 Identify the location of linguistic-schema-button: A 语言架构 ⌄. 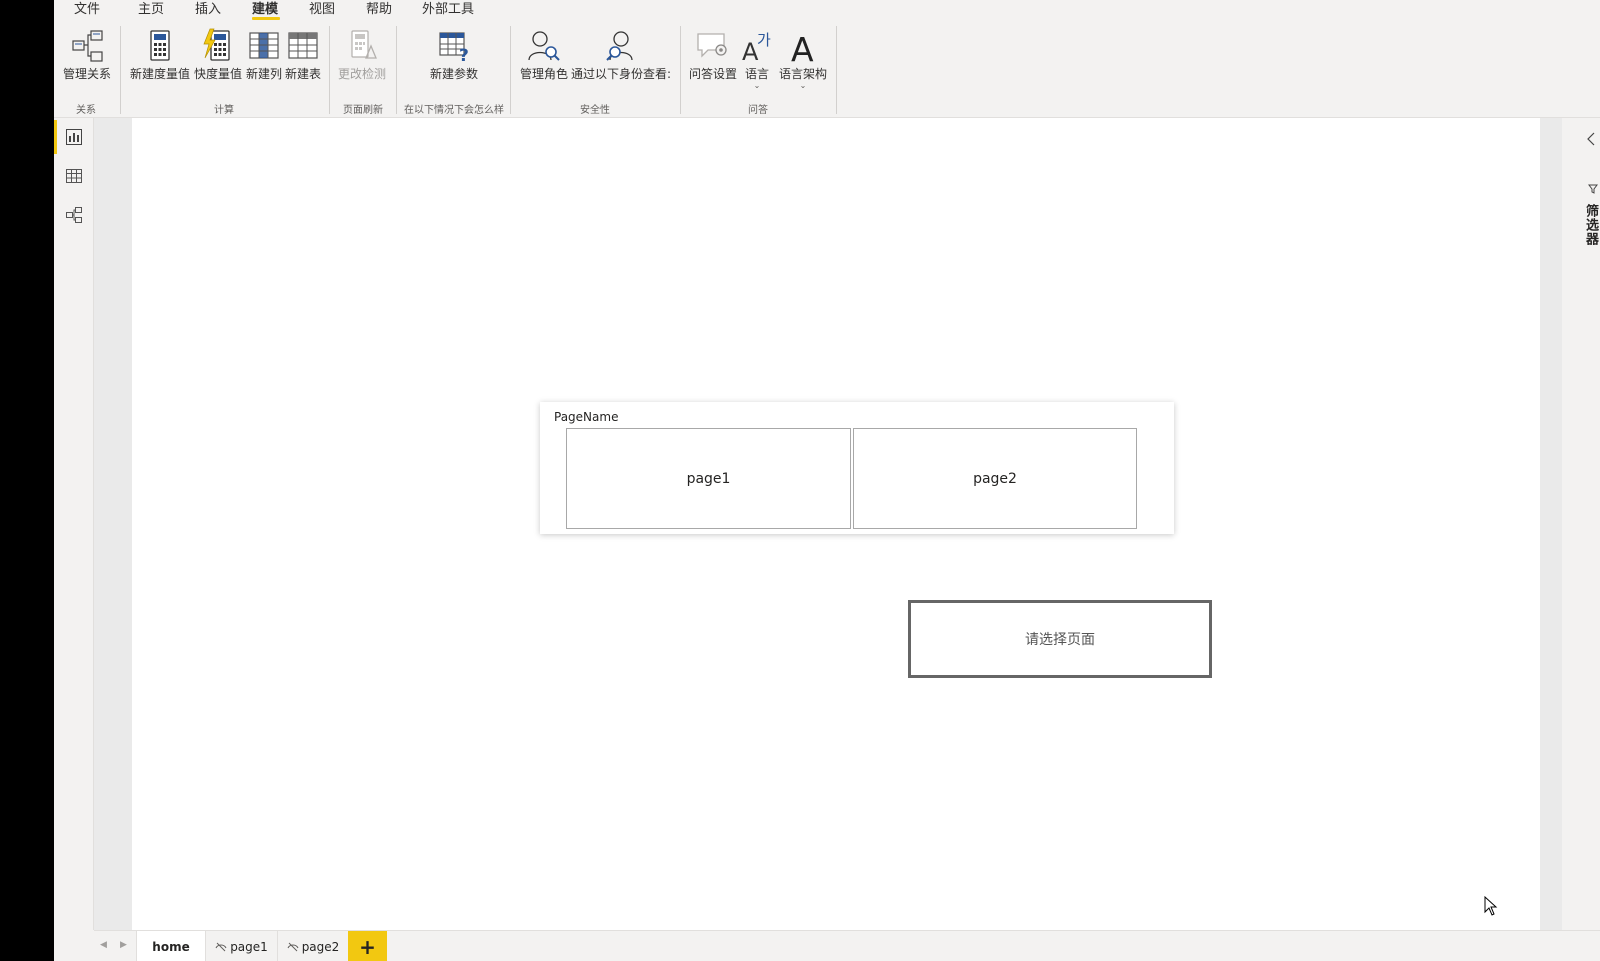
(803, 60).